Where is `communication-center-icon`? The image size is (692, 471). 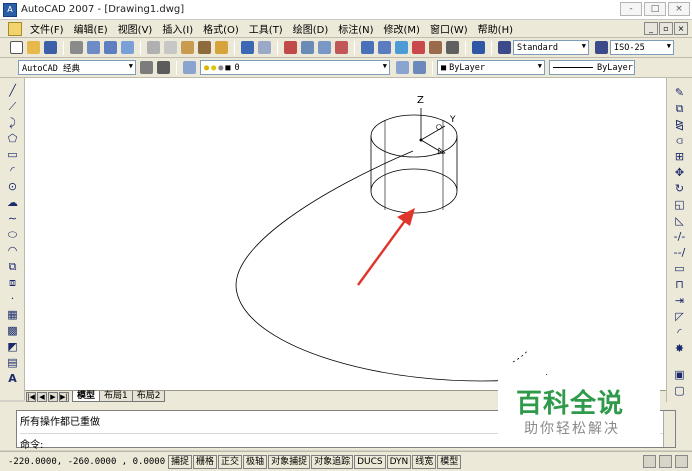 communication-center-icon is located at coordinates (649, 461).